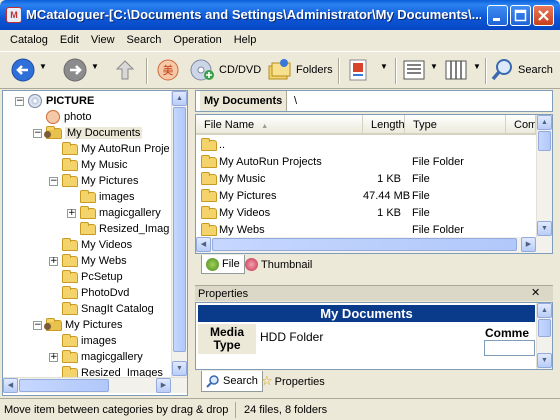 The width and height of the screenshot is (560, 420). Describe the element at coordinates (168, 70) in the screenshot. I see `photo-catalog-icon: 美` at that location.